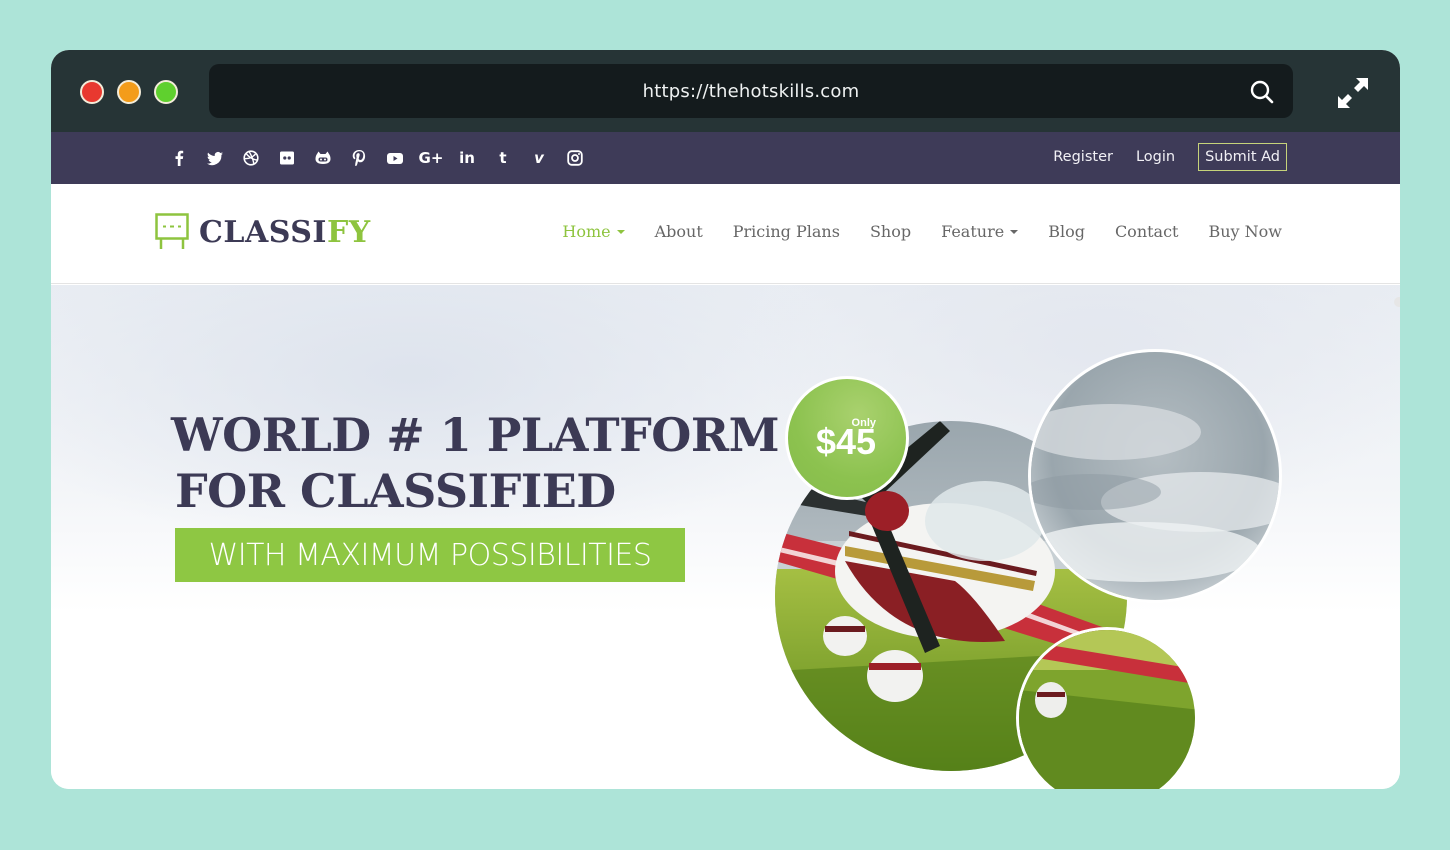  What do you see at coordinates (593, 231) in the screenshot?
I see `menu-item-home: Home` at bounding box center [593, 231].